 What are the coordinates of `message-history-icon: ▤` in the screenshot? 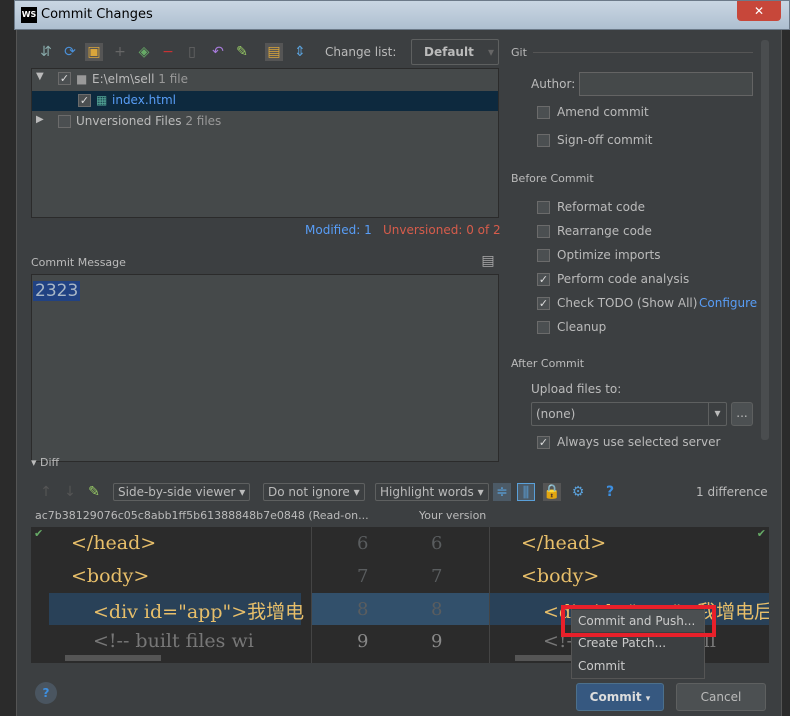 It's located at (488, 261).